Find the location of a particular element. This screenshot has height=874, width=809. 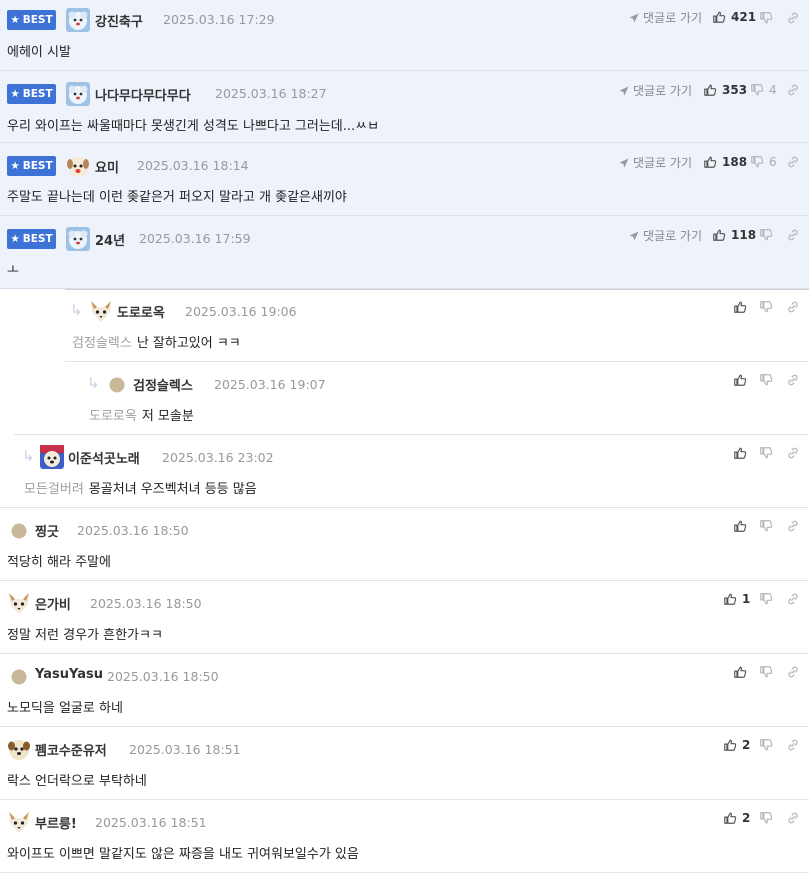

nickname: 은가비 is located at coordinates (53, 603).